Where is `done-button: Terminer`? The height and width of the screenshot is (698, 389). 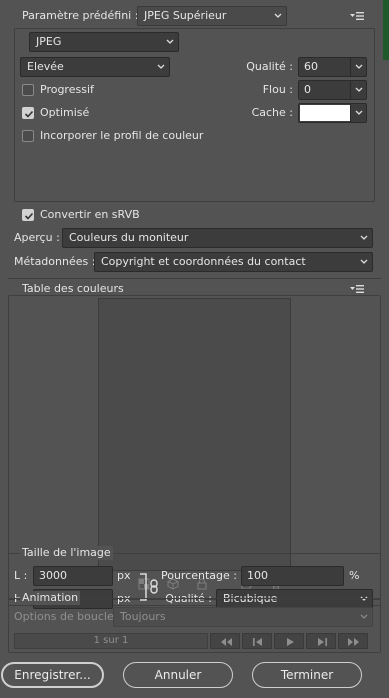 done-button: Terminer is located at coordinates (307, 675).